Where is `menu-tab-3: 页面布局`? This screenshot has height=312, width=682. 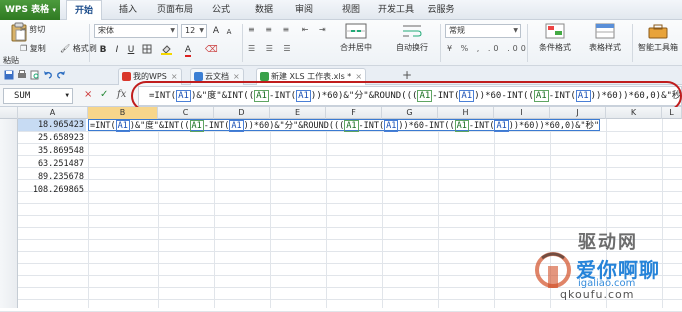
menu-tab-3: 页面布局 is located at coordinates (175, 10).